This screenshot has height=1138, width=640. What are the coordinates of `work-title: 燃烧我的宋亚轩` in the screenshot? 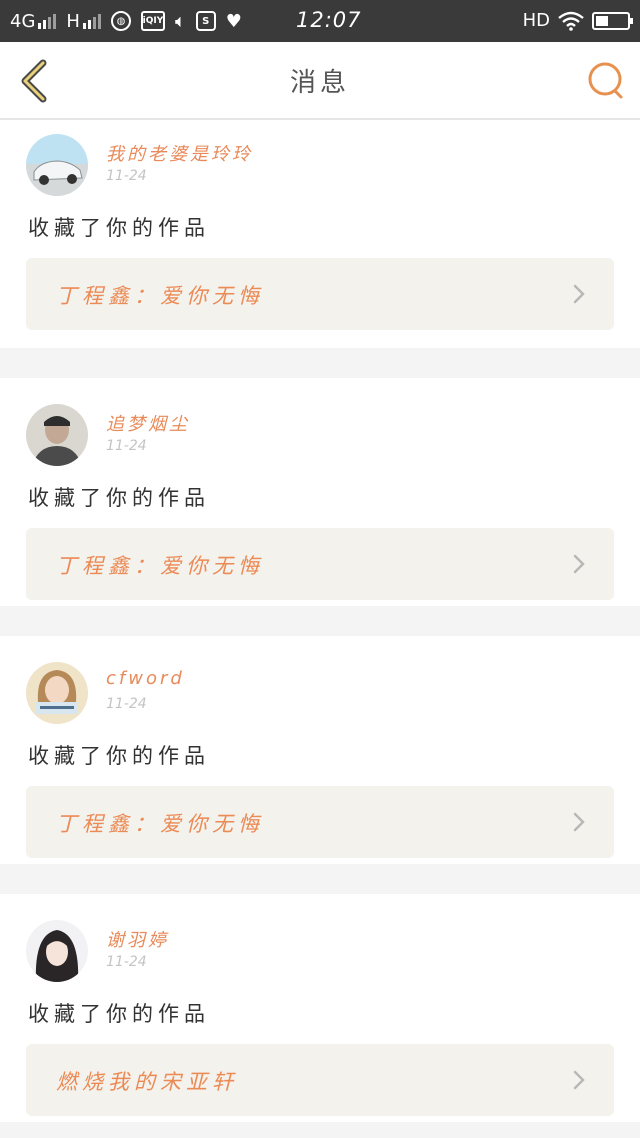 It's located at (147, 1082).